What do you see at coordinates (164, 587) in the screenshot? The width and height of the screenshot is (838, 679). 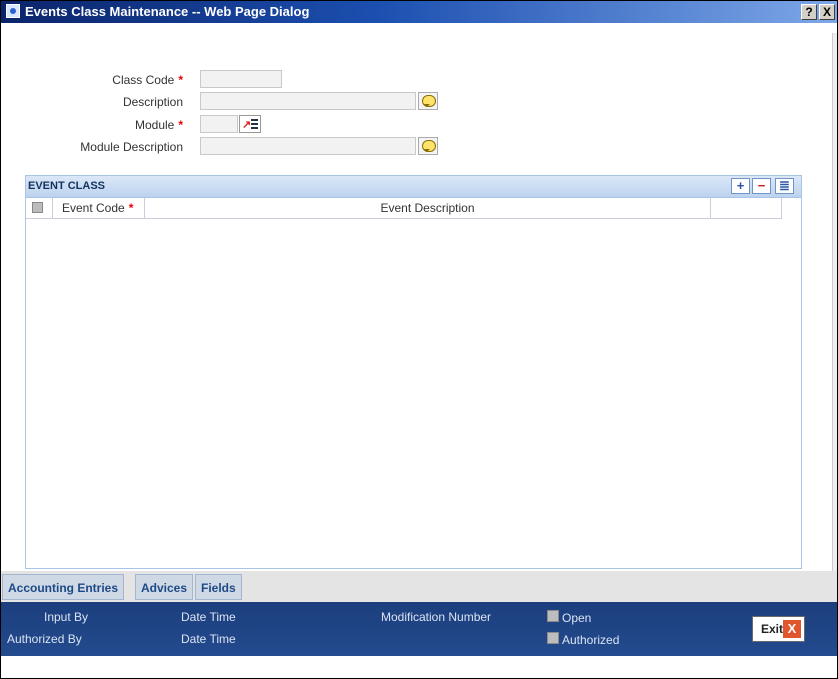 I see `tab-advices: Advices` at bounding box center [164, 587].